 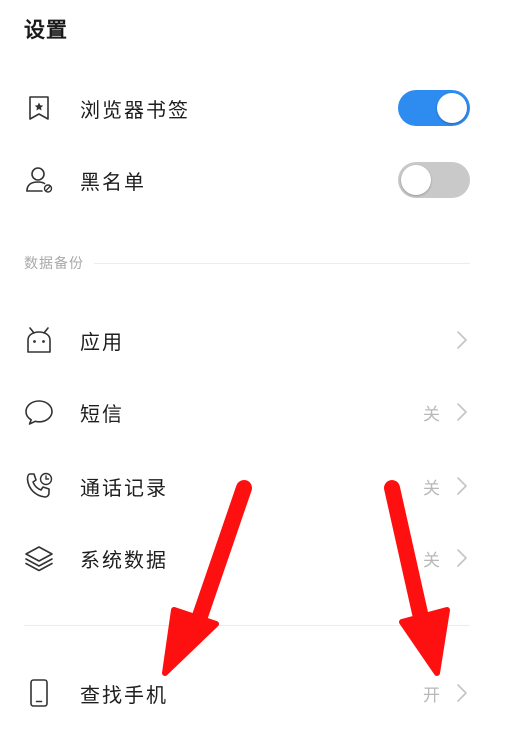 I want to click on setting-row-call-log: 通话记录 关, so click(x=260, y=486).